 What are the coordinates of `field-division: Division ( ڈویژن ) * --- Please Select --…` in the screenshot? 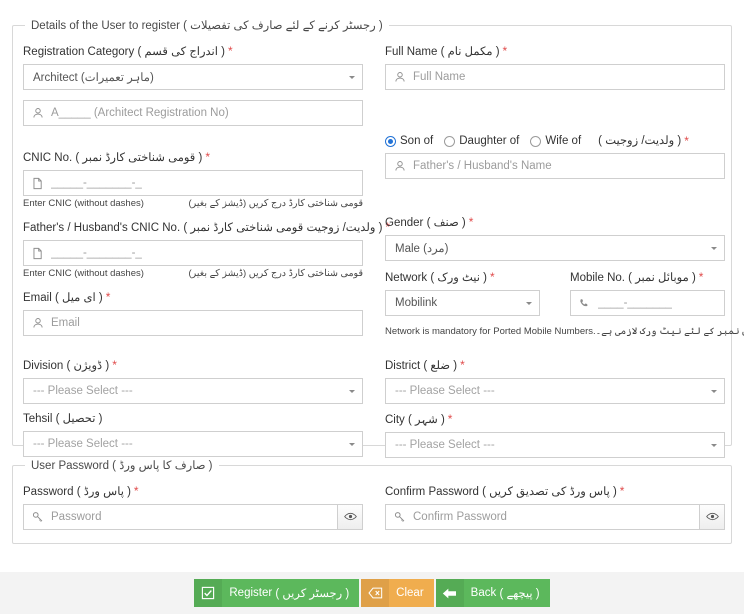 It's located at (193, 381).